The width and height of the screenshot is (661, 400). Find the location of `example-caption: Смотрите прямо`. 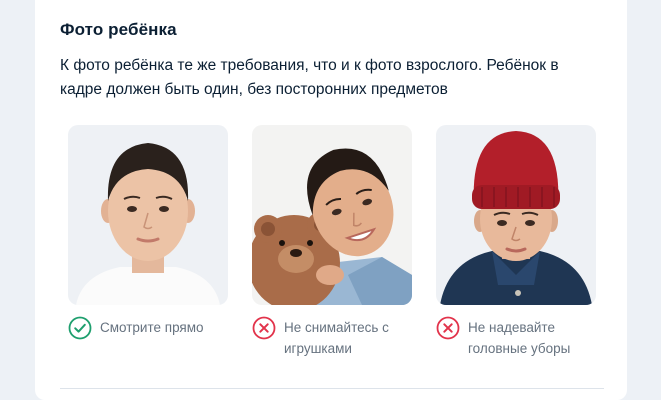

example-caption: Смотрите прямо is located at coordinates (152, 327).